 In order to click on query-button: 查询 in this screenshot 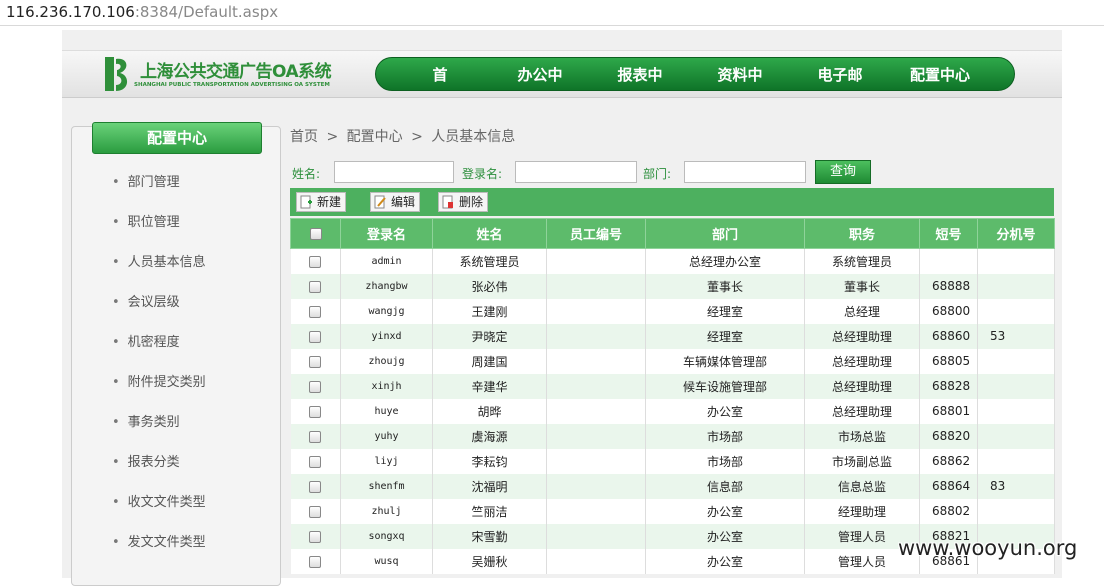, I will do `click(843, 172)`.